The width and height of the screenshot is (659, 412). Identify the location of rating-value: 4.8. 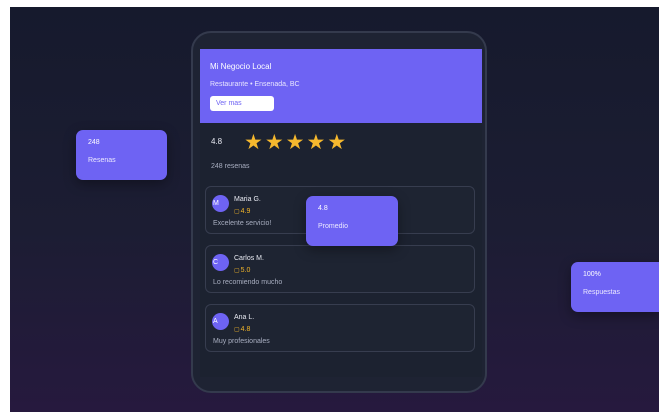
(217, 141).